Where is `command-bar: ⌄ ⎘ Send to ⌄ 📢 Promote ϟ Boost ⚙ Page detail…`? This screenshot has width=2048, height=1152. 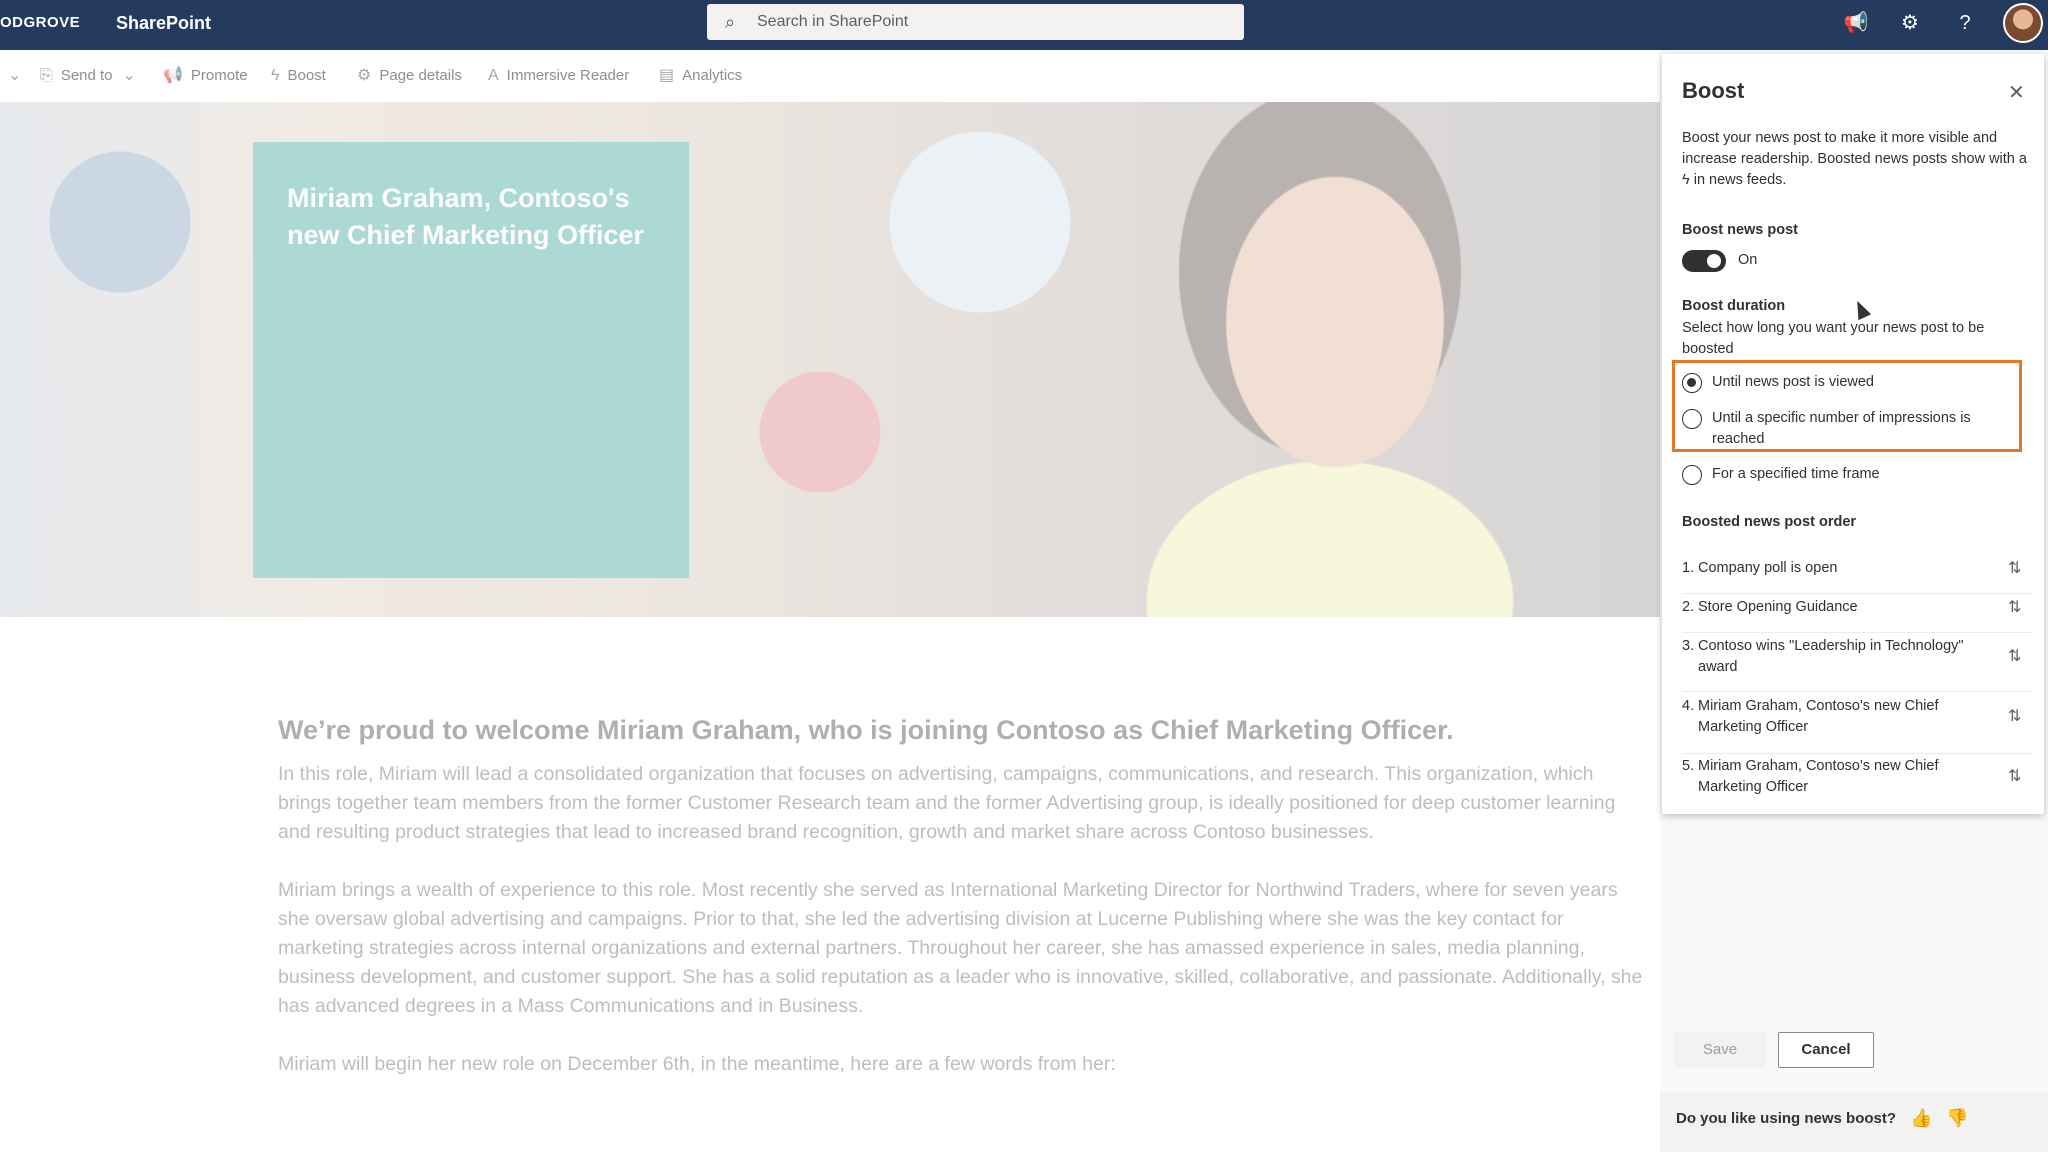 command-bar: ⌄ ⎘ Send to ⌄ 📢 Promote ϟ Boost ⚙ Page detail… is located at coordinates (830, 76).